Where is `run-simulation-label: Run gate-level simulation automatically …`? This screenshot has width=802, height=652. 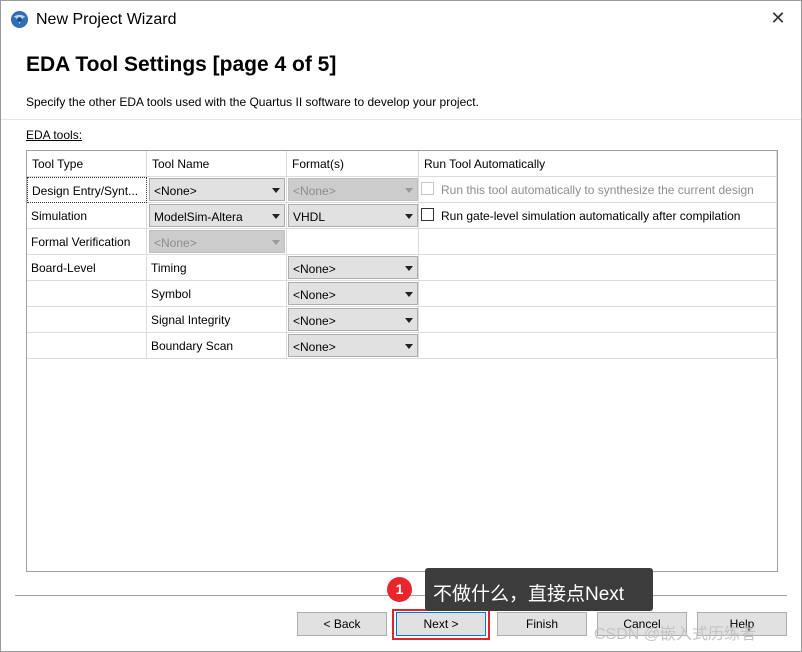
run-simulation-label: Run gate-level simulation automatically … is located at coordinates (591, 216).